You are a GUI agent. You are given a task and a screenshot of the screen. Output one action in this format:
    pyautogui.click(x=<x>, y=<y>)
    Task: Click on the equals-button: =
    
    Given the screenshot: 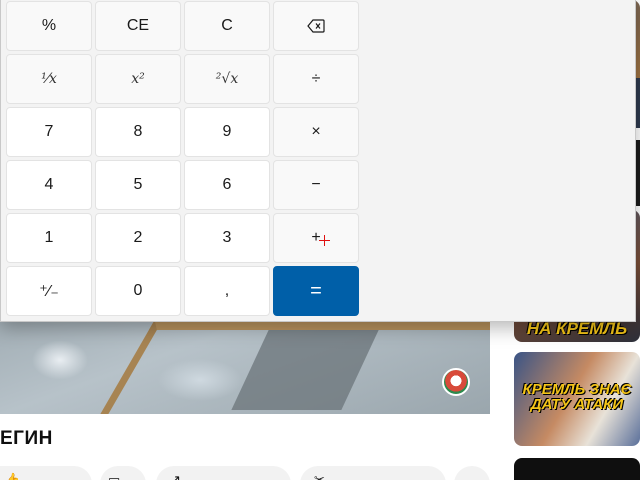 What is the action you would take?
    pyautogui.click(x=316, y=291)
    